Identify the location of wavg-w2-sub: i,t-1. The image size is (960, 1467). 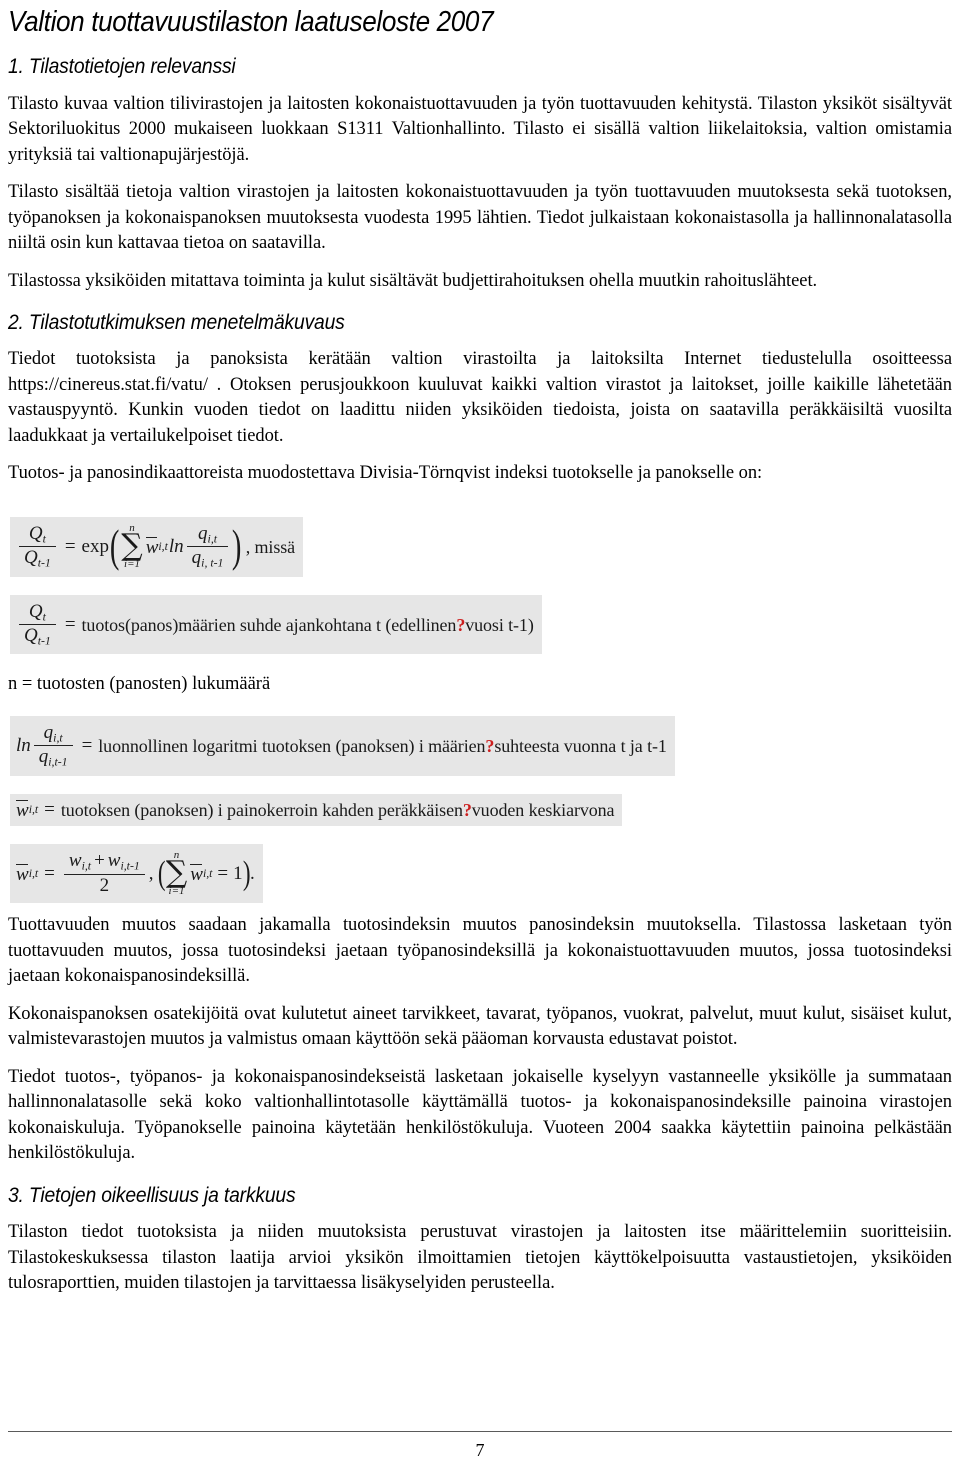
(130, 866).